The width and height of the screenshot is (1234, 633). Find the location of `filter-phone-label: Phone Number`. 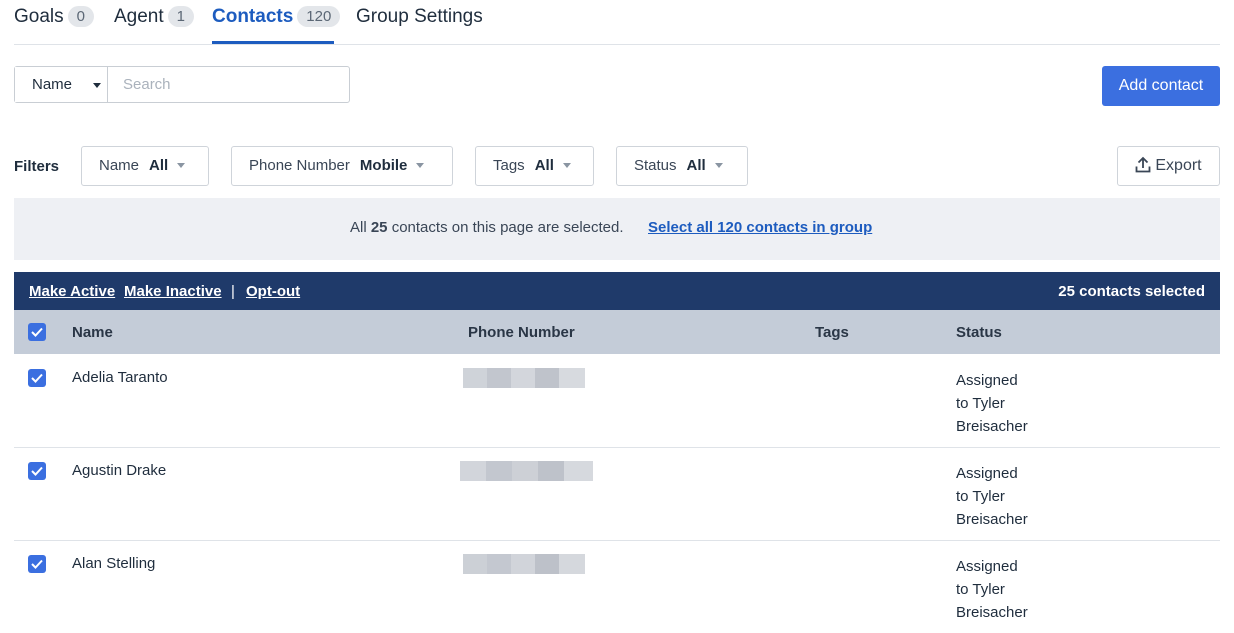

filter-phone-label: Phone Number is located at coordinates (299, 165).